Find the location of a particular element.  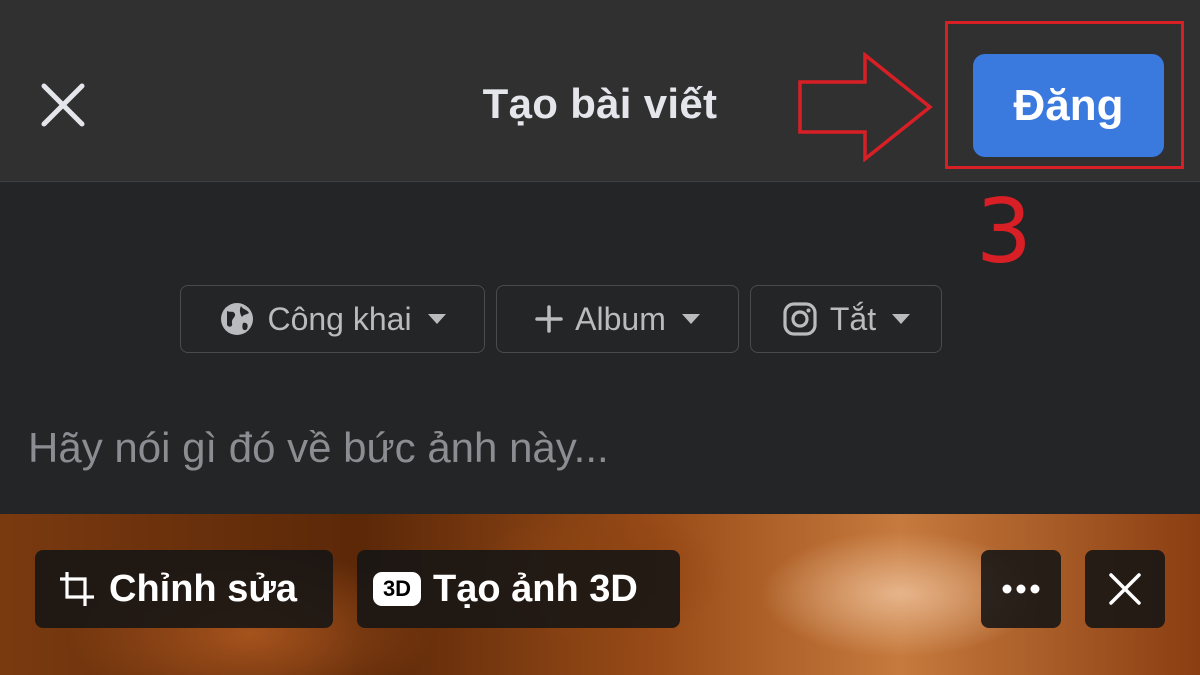

album-label: Album is located at coordinates (620, 318).